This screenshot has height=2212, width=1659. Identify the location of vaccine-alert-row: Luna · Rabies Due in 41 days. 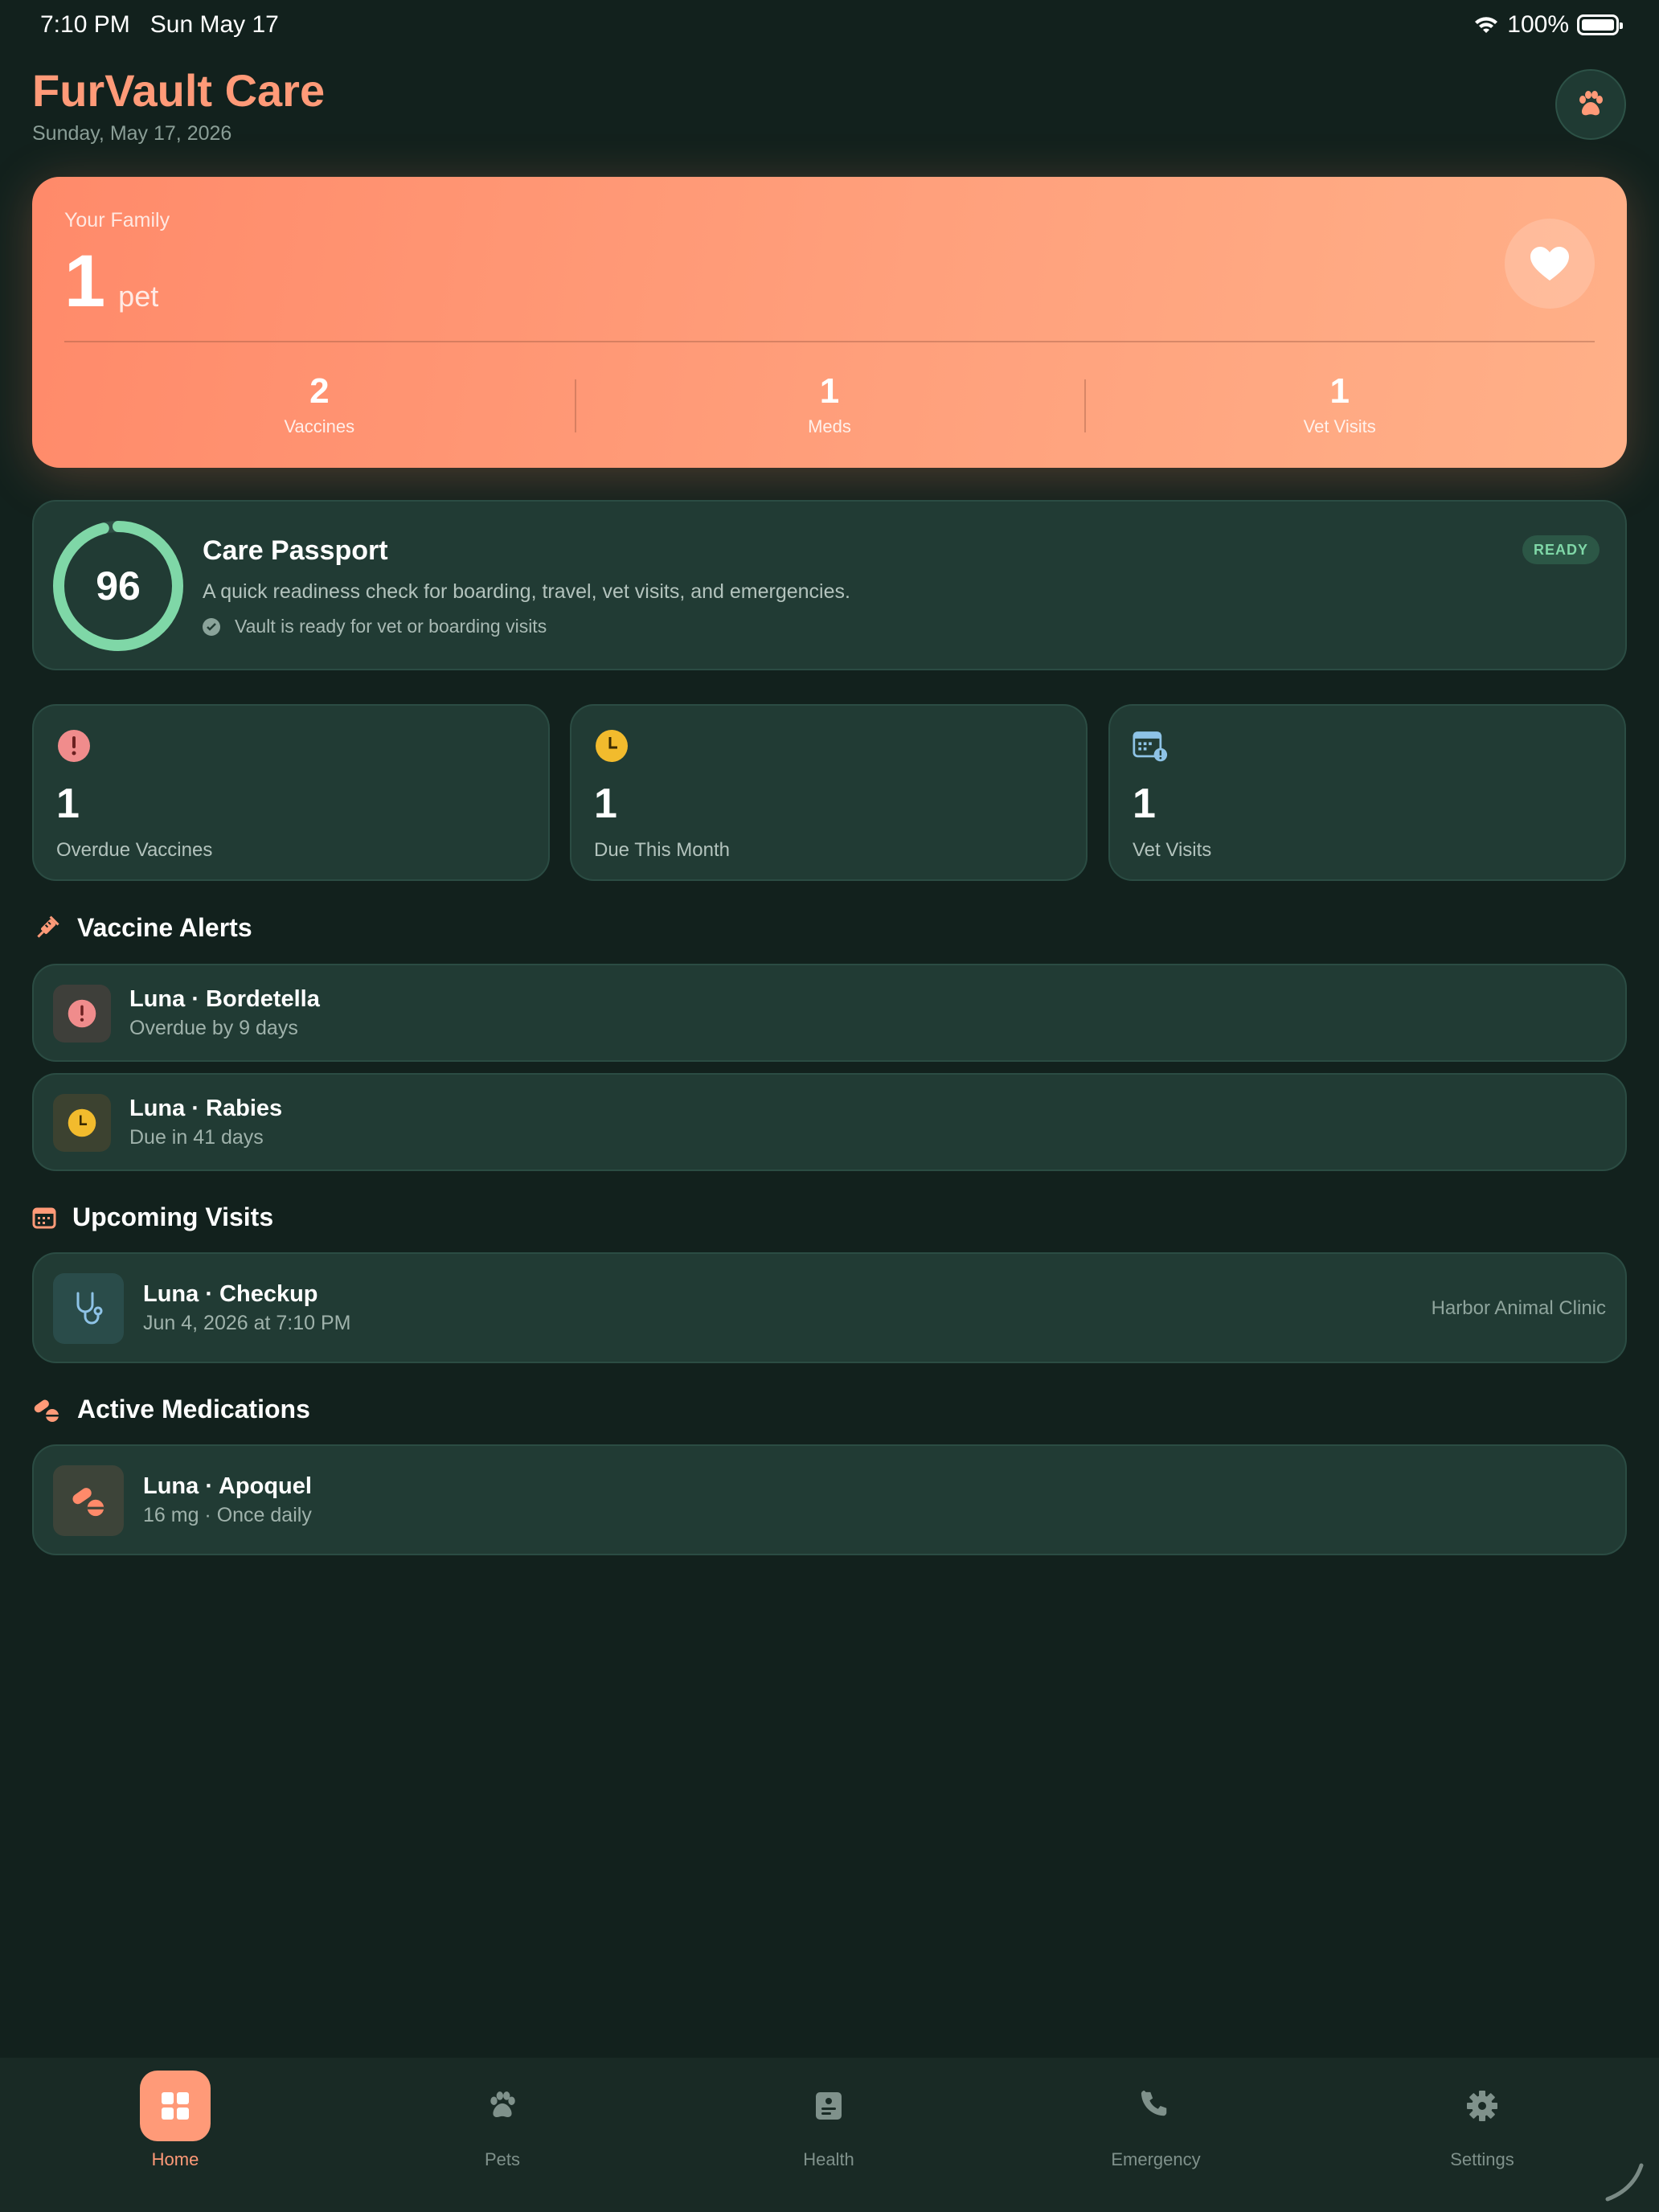
(829, 1122).